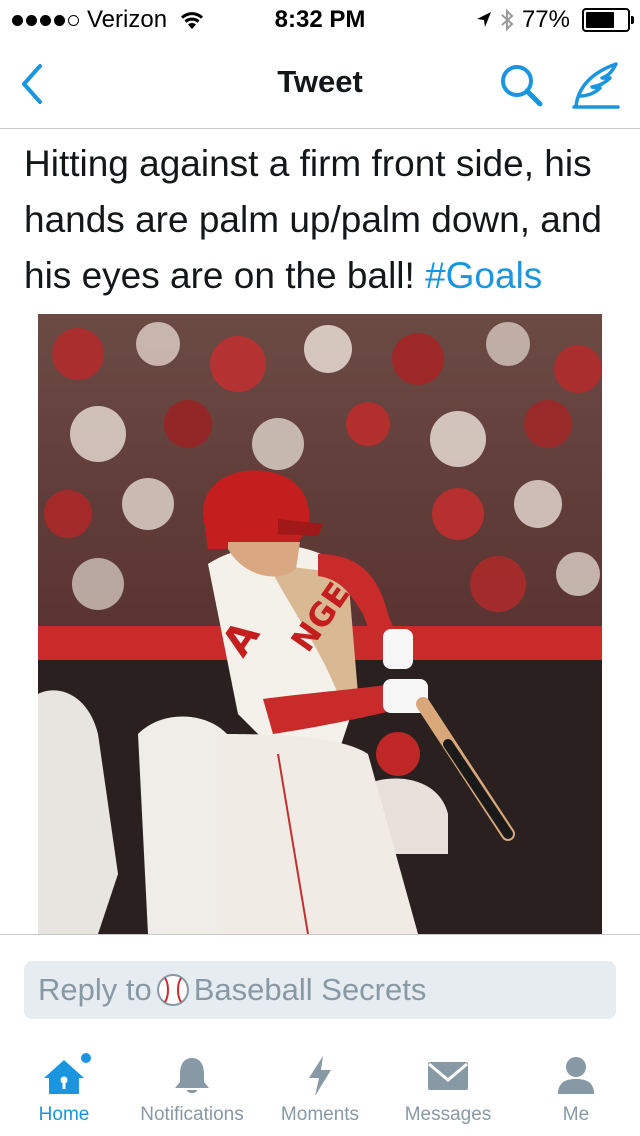 Image resolution: width=640 pixels, height=1136 pixels. Describe the element at coordinates (507, 20) in the screenshot. I see `bluetooth-icon` at that location.